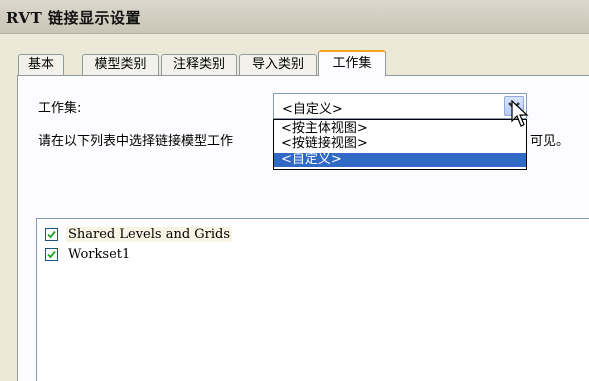  I want to click on option-custom: <自定义>, so click(400, 160).